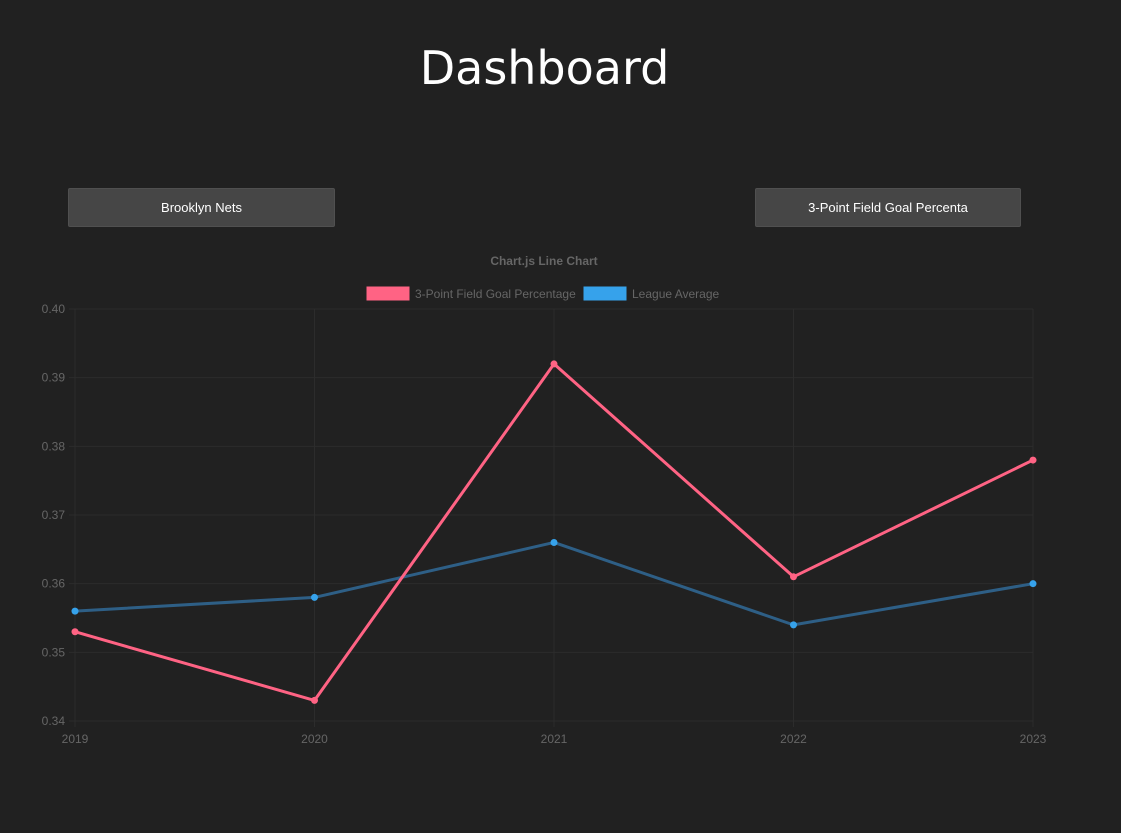 This screenshot has width=1121, height=833. I want to click on stat-select-label: 3-Point Field Goal Percenta, so click(888, 207).